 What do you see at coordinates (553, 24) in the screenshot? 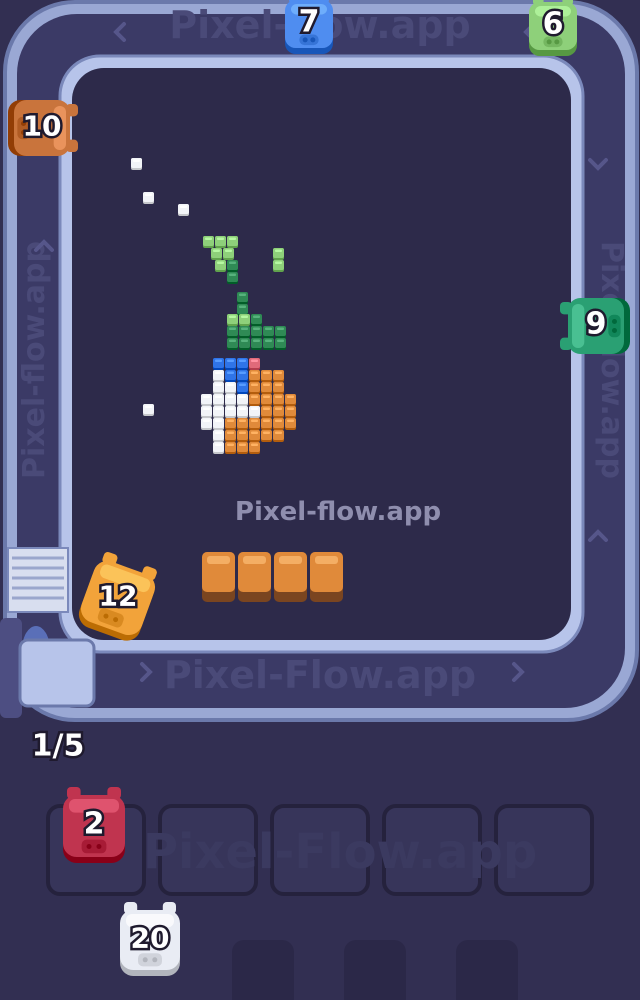
I see `shooter-ammo-count: 6` at bounding box center [553, 24].